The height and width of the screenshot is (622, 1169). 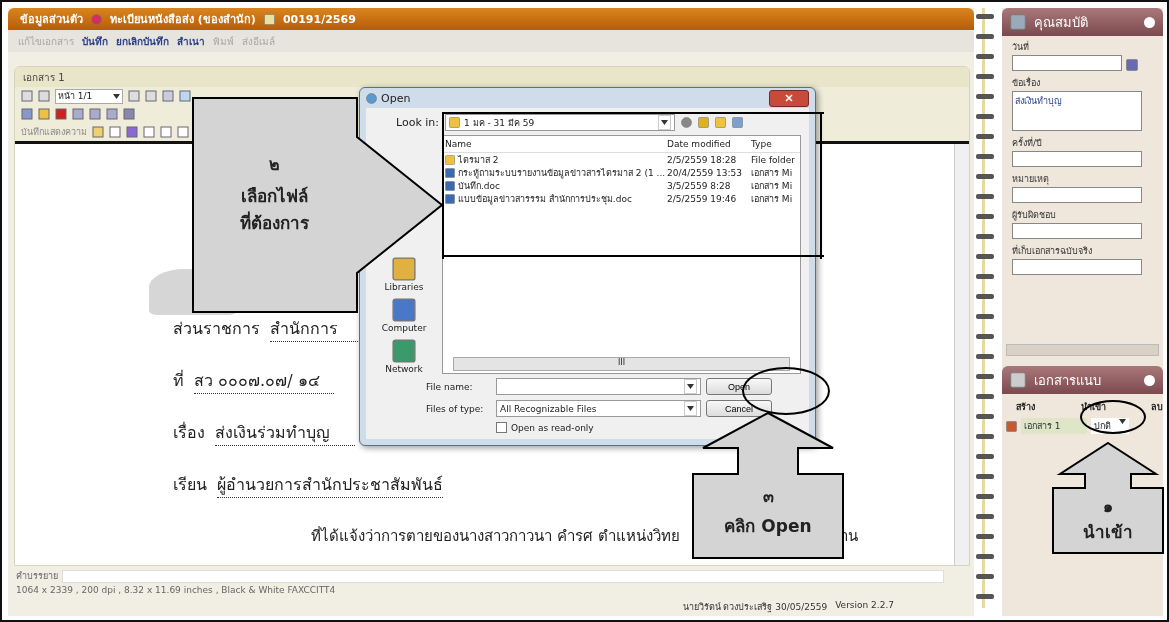 What do you see at coordinates (601, 427) in the screenshot?
I see `read-only-checkbox: Open as read-only` at bounding box center [601, 427].